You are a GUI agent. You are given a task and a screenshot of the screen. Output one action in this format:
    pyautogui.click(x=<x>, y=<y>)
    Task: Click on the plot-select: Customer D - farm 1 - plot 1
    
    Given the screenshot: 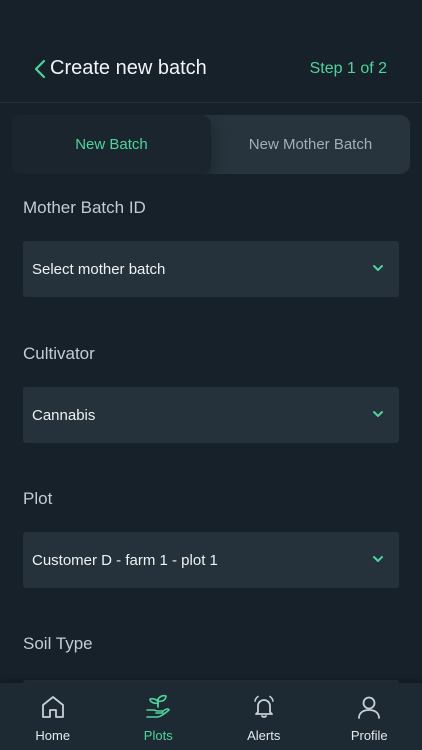 What is the action you would take?
    pyautogui.click(x=211, y=560)
    